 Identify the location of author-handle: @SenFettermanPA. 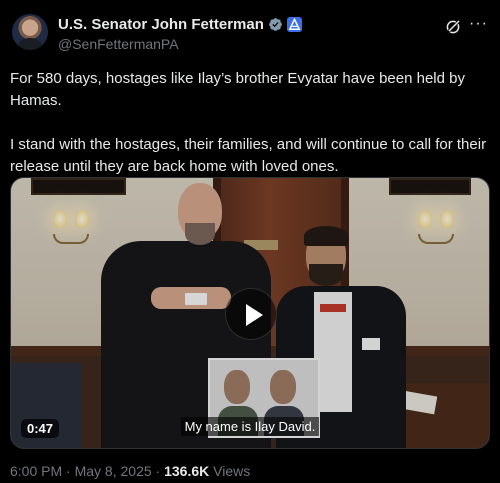
(118, 44).